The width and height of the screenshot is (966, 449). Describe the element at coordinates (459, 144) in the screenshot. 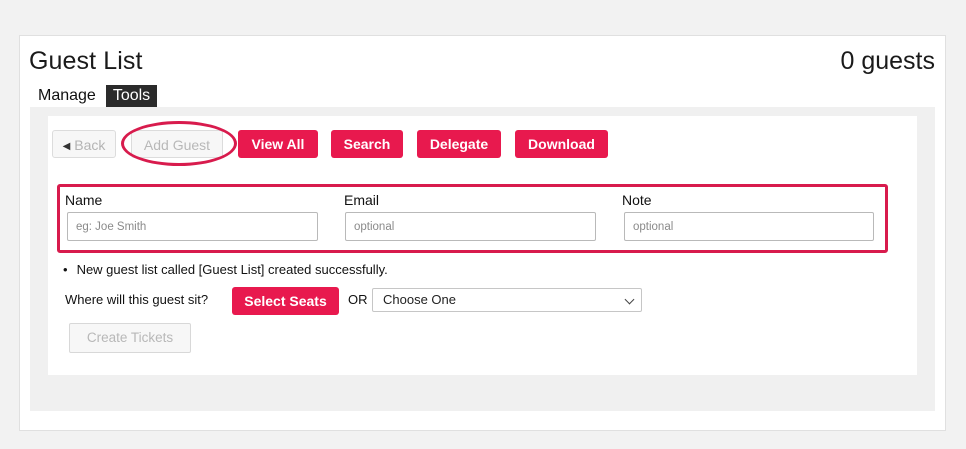

I see `delegate-button: Delegate` at that location.